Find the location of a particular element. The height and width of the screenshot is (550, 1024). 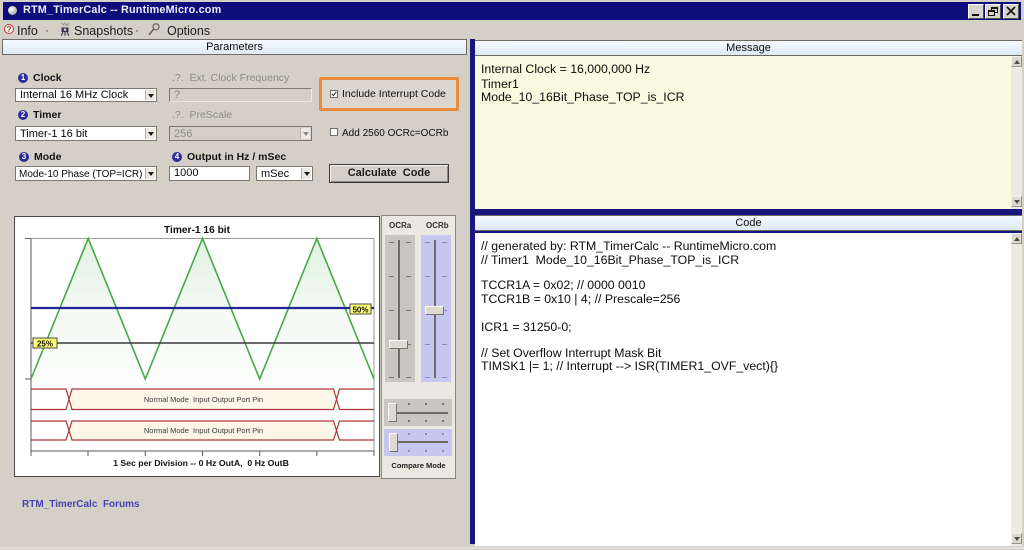

svg-text: 25% is located at coordinates (45, 344).